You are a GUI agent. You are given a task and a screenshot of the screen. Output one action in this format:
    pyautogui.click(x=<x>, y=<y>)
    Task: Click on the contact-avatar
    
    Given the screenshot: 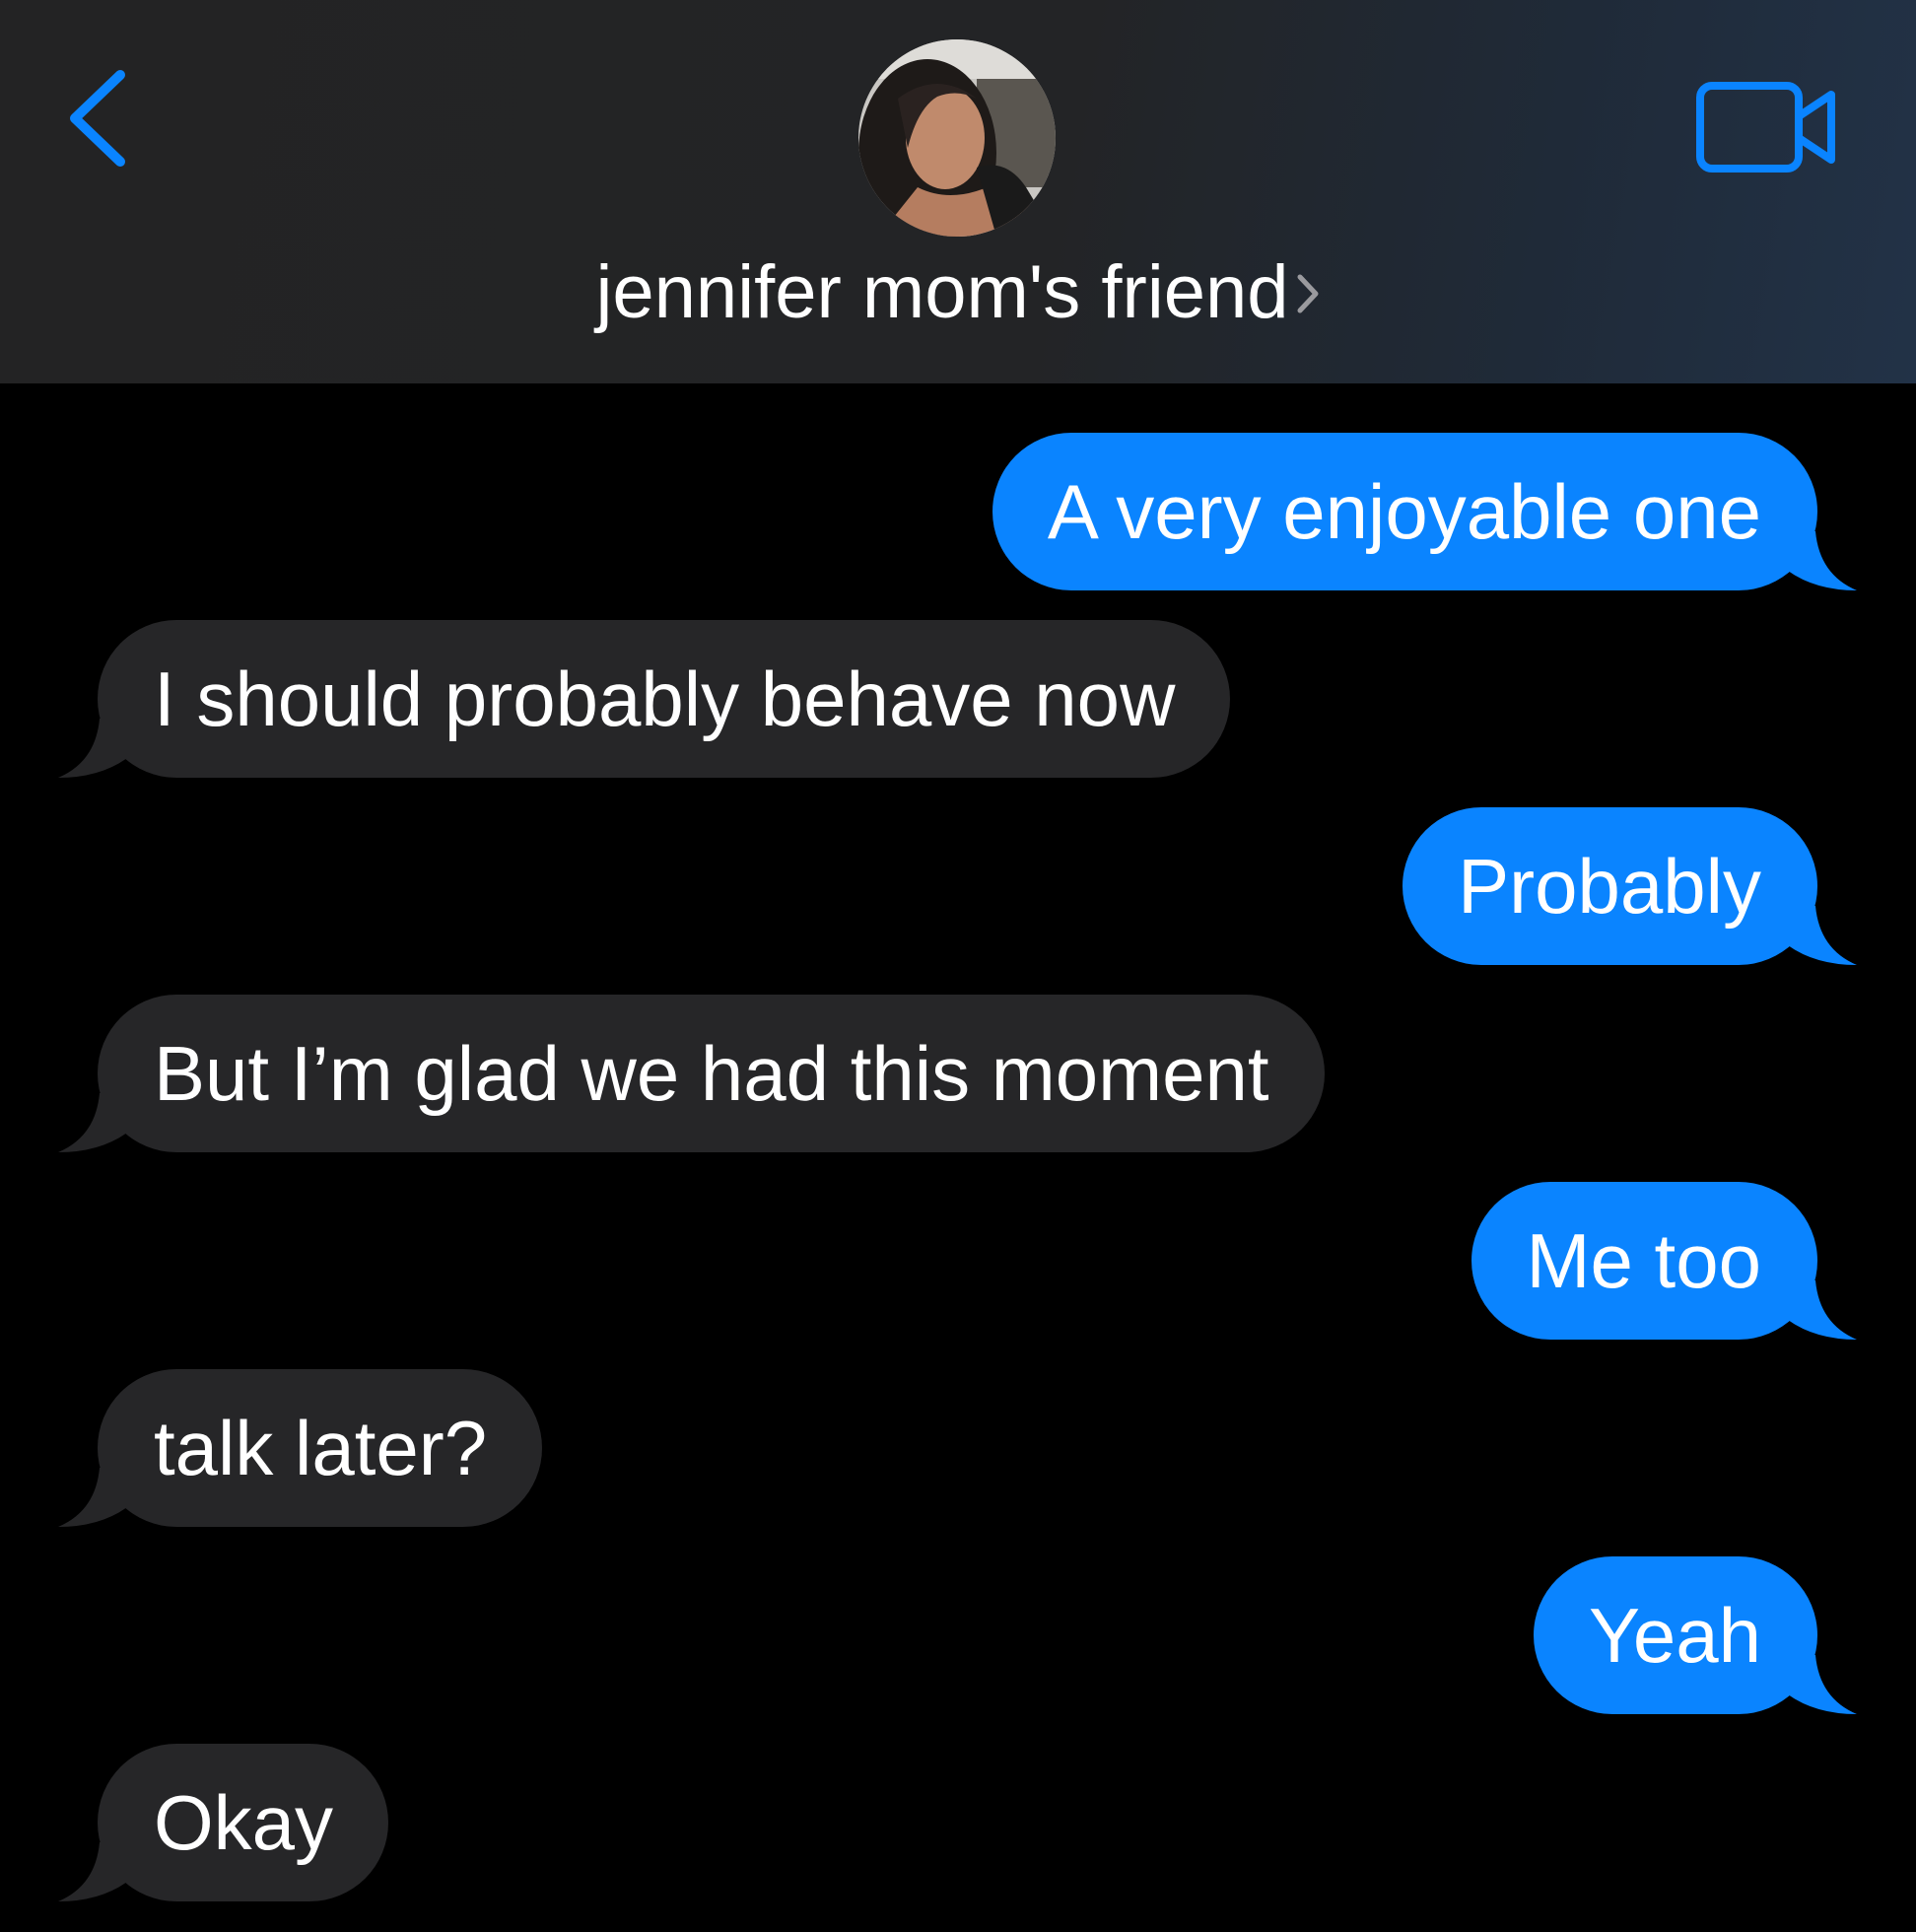 What is the action you would take?
    pyautogui.click(x=957, y=138)
    